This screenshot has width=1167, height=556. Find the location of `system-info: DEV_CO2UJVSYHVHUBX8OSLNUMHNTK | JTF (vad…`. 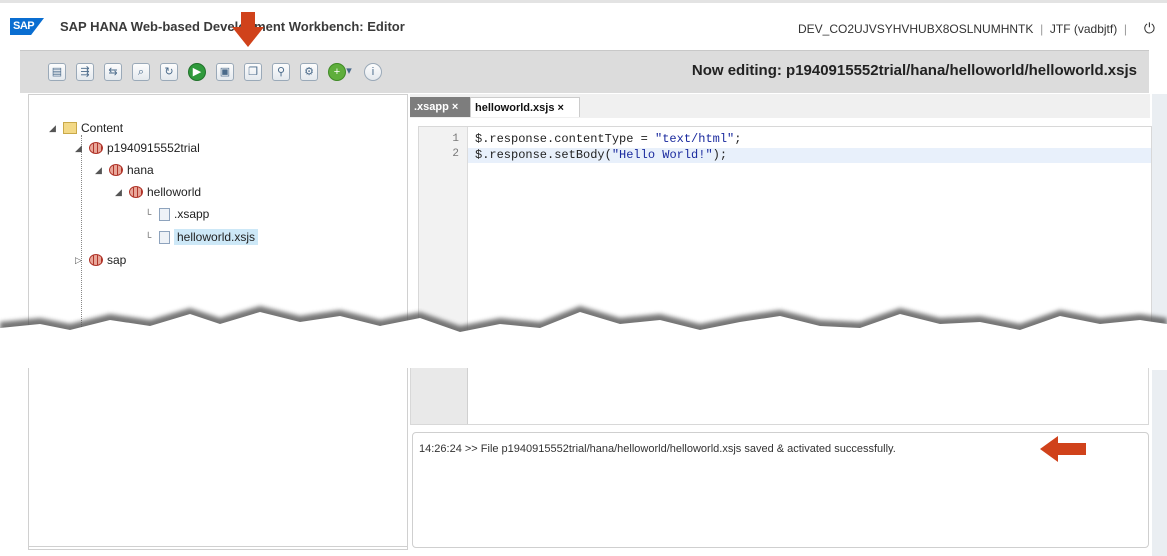

system-info: DEV_CO2UJVSYHVHUBX8OSLNUMHNTK | JTF (vad… is located at coordinates (962, 29).